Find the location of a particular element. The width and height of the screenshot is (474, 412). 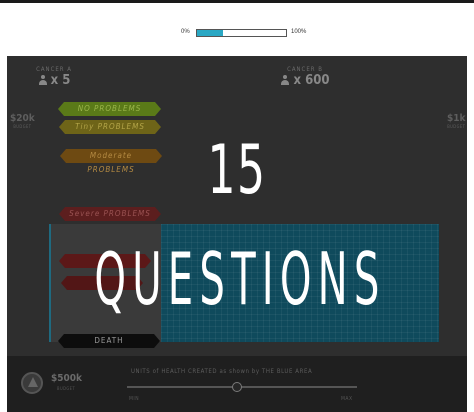

progress-min-label: 0% is located at coordinates (185, 32).